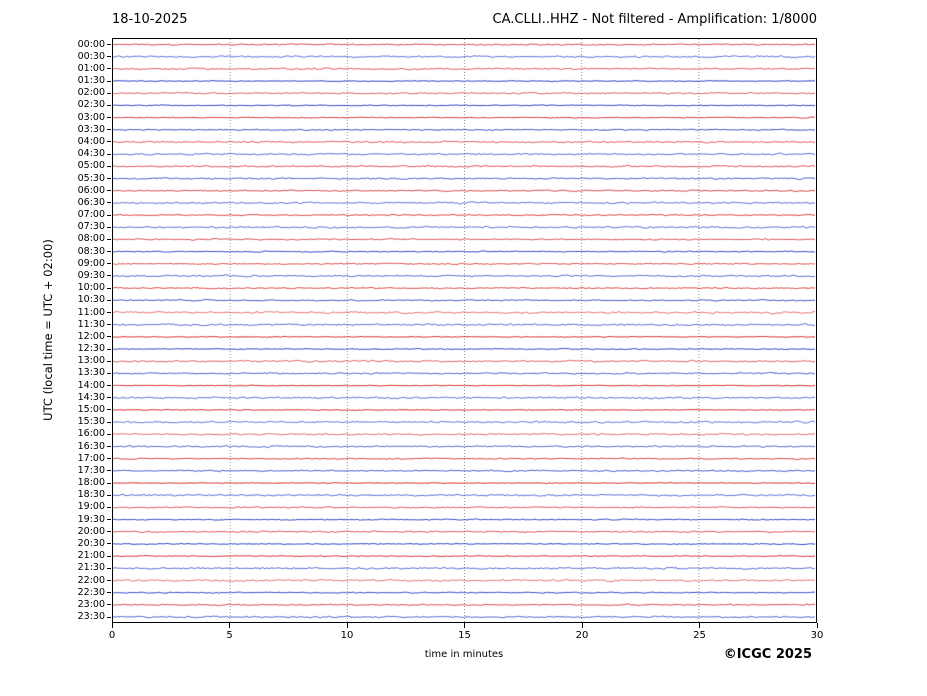 The height and width of the screenshot is (696, 927). I want to click on y-tick-label: 16:00, so click(91, 434).